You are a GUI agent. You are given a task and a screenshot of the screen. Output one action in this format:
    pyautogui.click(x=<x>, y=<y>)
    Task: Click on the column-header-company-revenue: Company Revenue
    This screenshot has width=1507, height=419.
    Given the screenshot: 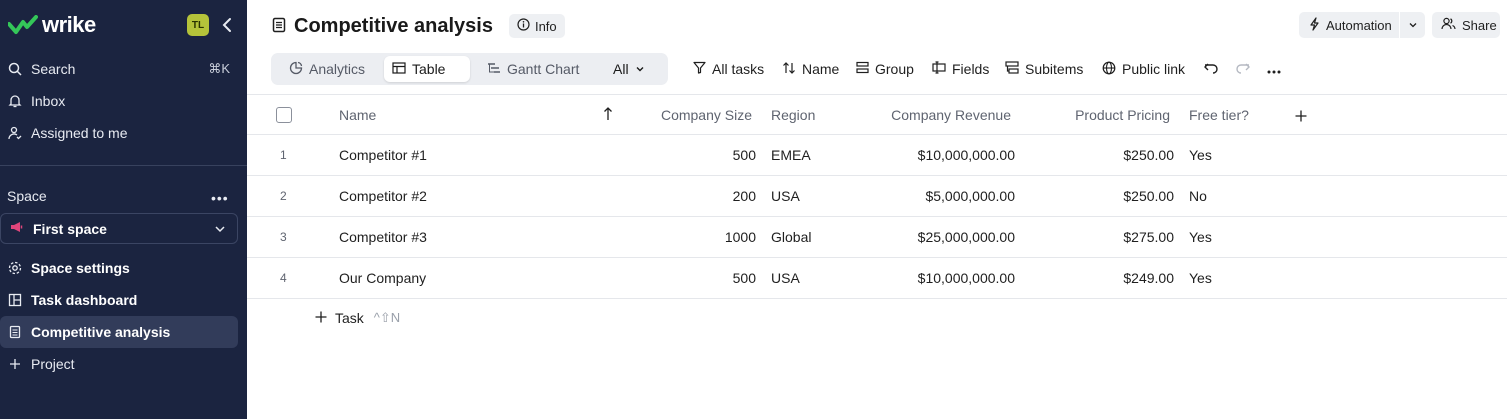 What is the action you would take?
    pyautogui.click(x=939, y=115)
    